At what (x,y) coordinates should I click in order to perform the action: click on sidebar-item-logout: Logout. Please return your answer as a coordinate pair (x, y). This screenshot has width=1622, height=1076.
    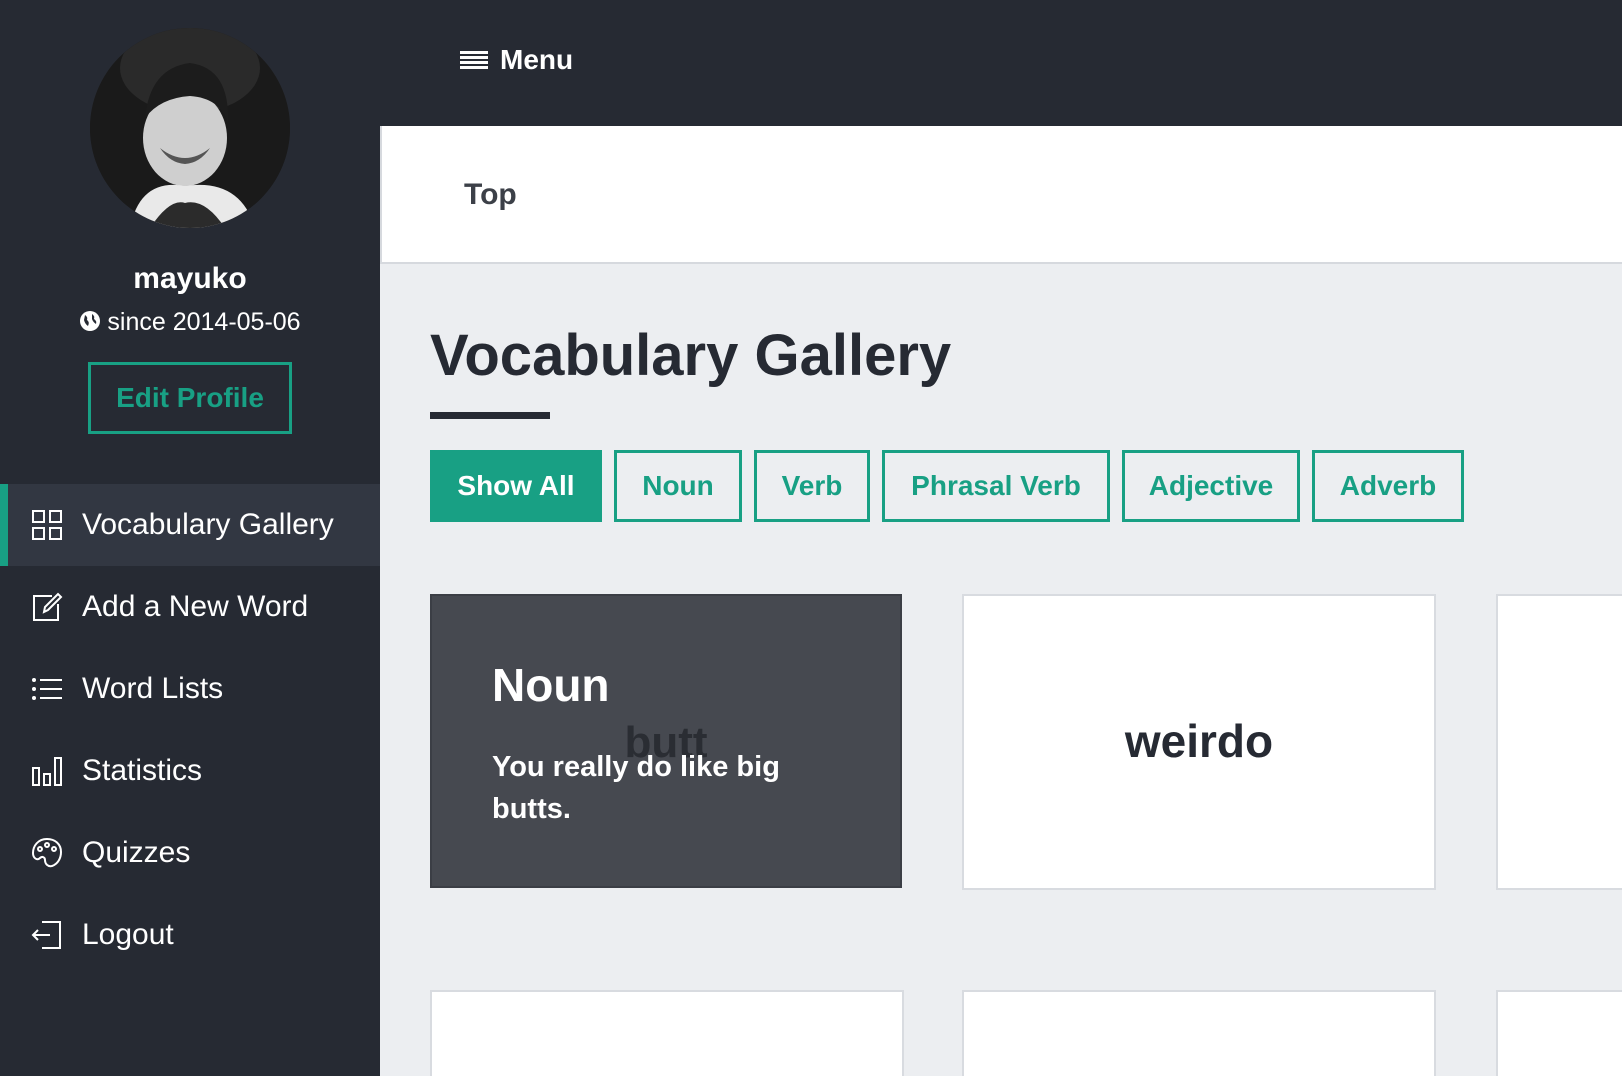
    Looking at the image, I should click on (190, 935).